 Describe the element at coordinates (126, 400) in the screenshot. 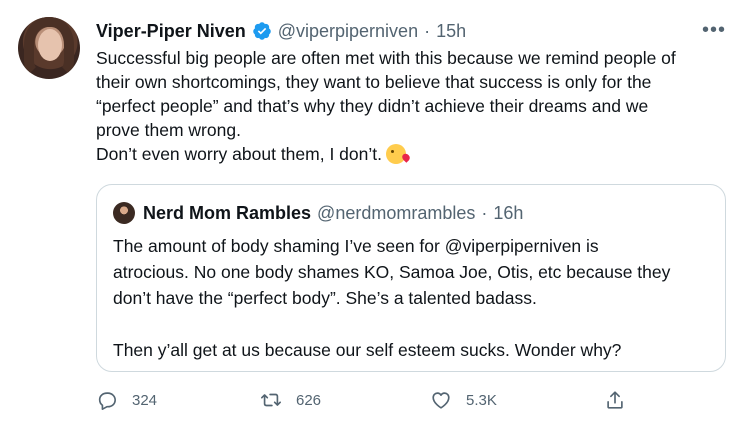

I see `reply-button: 324` at that location.